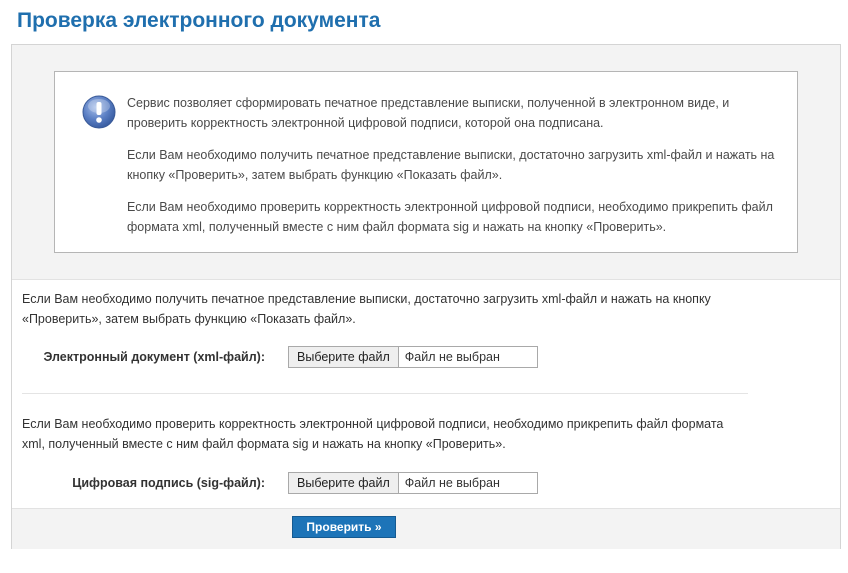 The width and height of the screenshot is (848, 573). I want to click on xml-file-input: Выберите файл Файл не выбран, so click(413, 357).